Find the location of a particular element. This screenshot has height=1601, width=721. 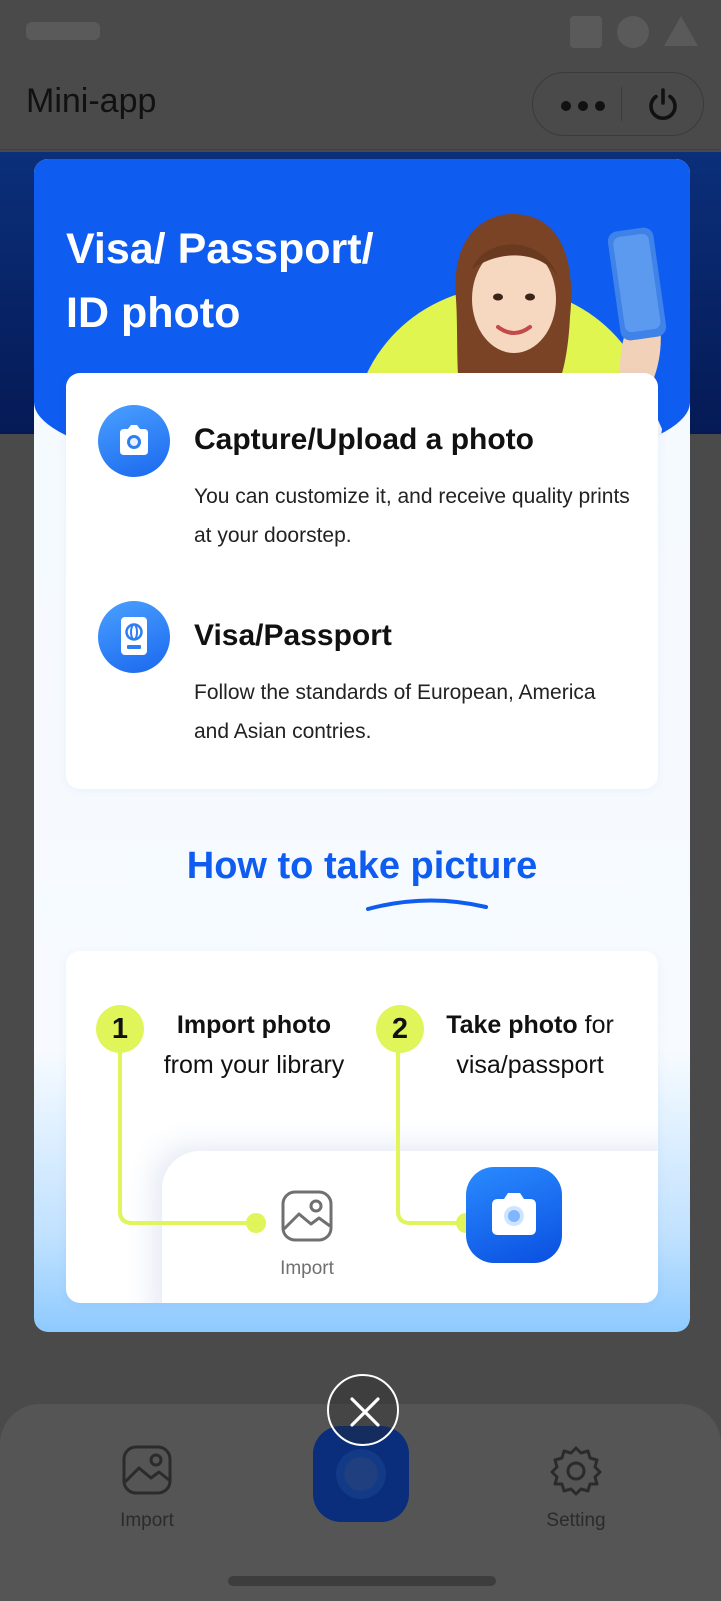

passport-icon is located at coordinates (134, 636).